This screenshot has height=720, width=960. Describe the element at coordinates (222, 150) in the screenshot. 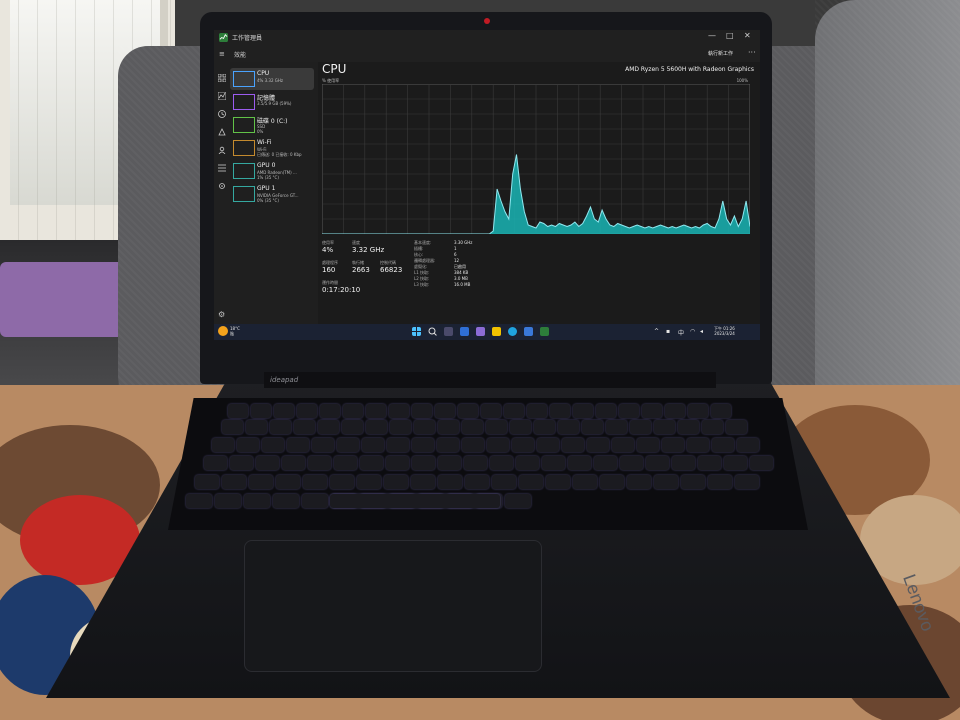

I see `users-icon` at that location.